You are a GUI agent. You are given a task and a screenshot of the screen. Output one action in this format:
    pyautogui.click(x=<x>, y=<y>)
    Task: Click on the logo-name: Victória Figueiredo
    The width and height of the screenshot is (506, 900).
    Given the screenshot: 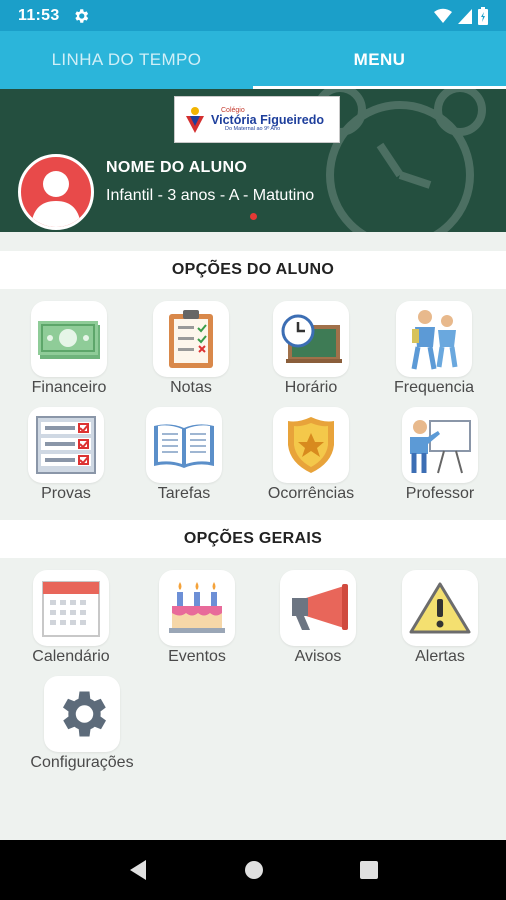 What is the action you would take?
    pyautogui.click(x=267, y=119)
    